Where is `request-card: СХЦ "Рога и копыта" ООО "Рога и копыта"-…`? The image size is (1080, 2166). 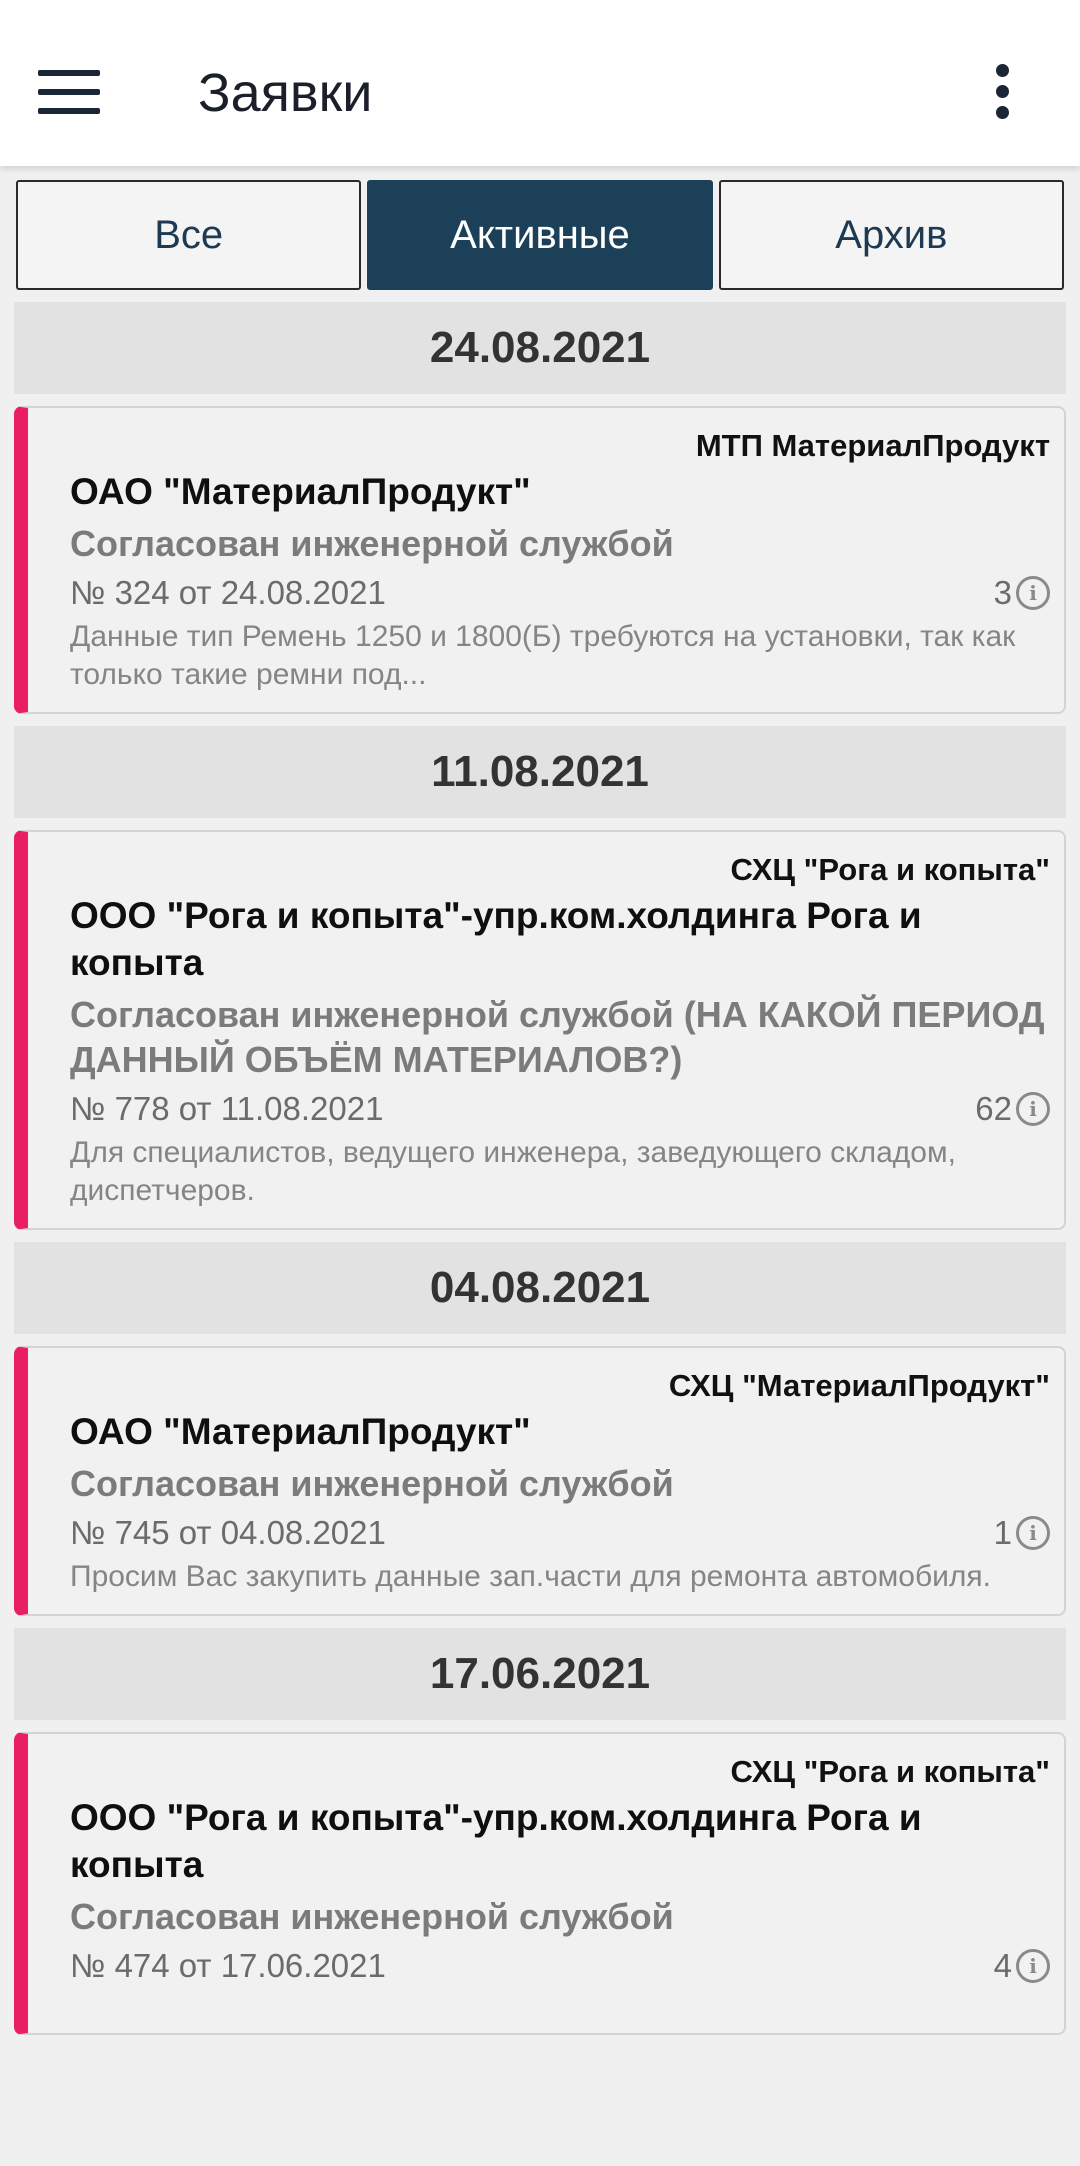 request-card: СХЦ "Рога и копыта" ООО "Рога и копыта"-… is located at coordinates (540, 1883).